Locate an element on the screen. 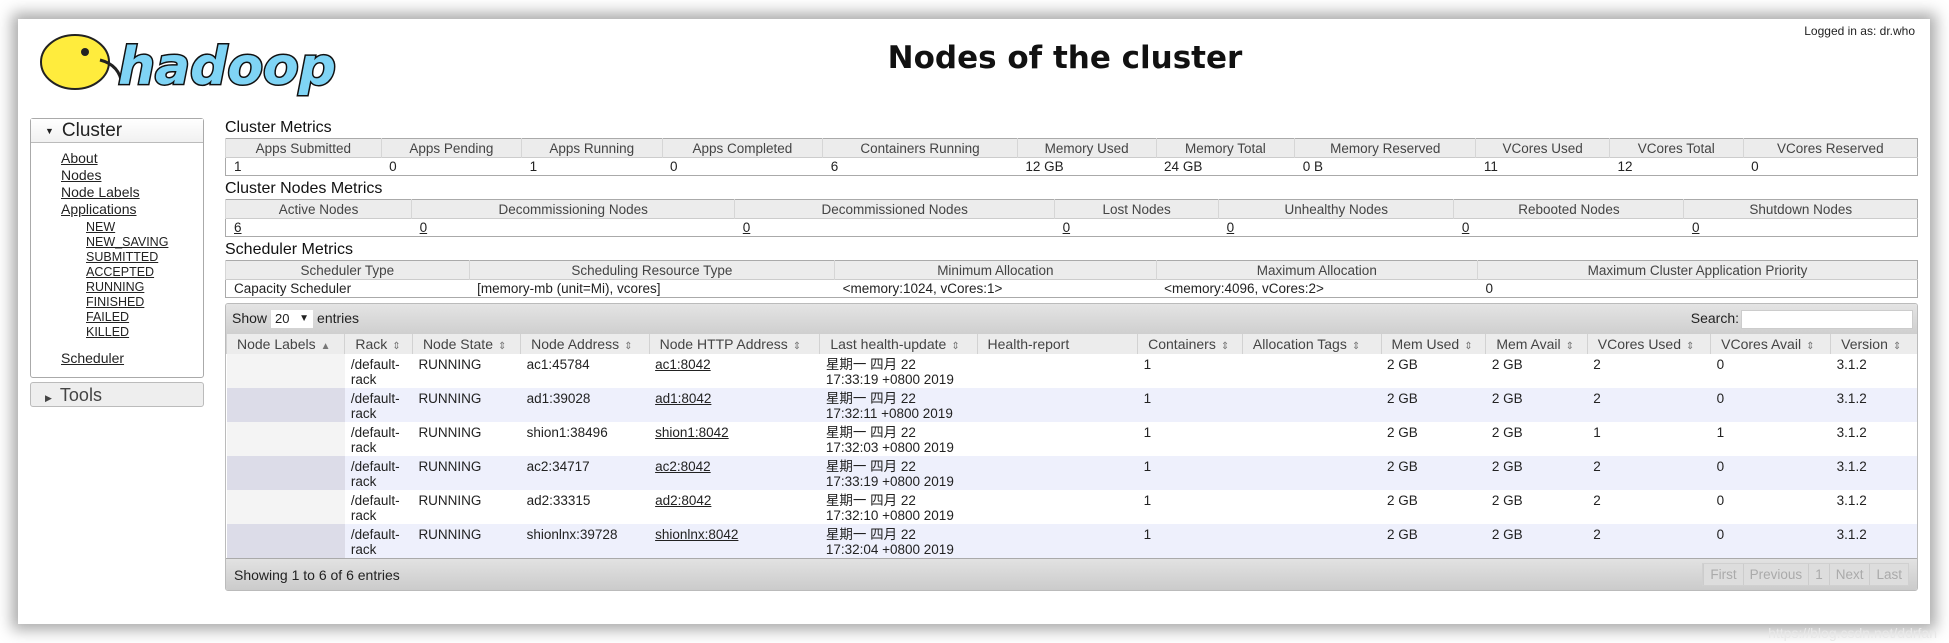 The height and width of the screenshot is (643, 1949). column-label: Rack is located at coordinates (371, 344).